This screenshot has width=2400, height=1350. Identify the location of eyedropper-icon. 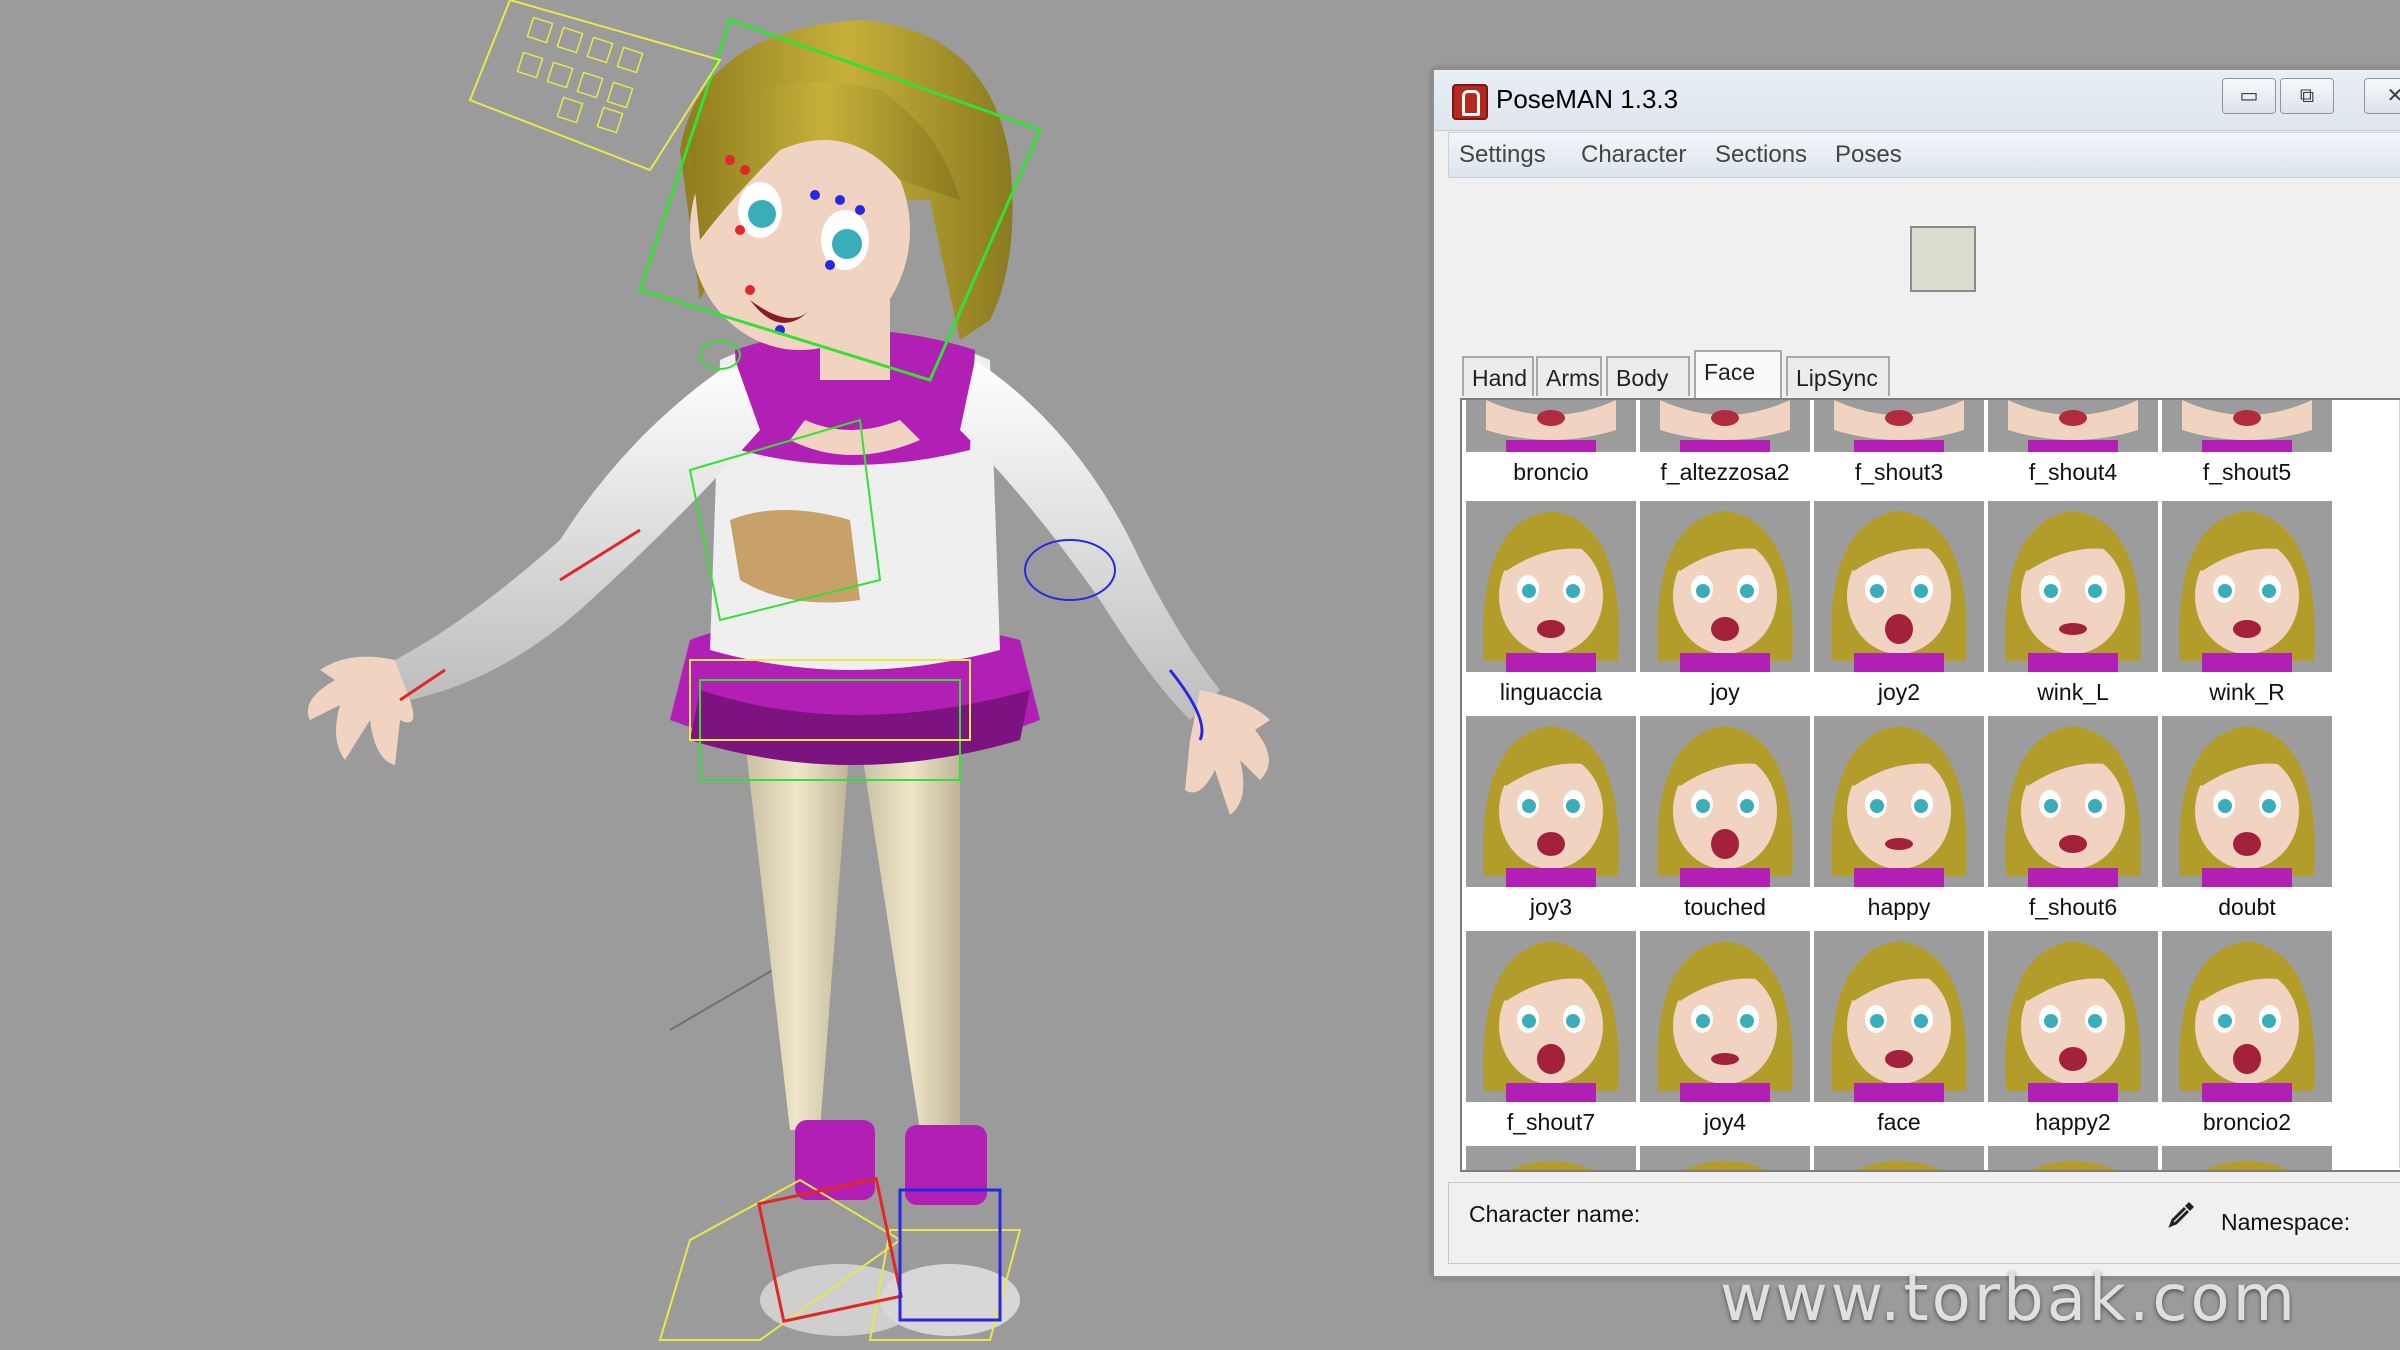
(2182, 1214).